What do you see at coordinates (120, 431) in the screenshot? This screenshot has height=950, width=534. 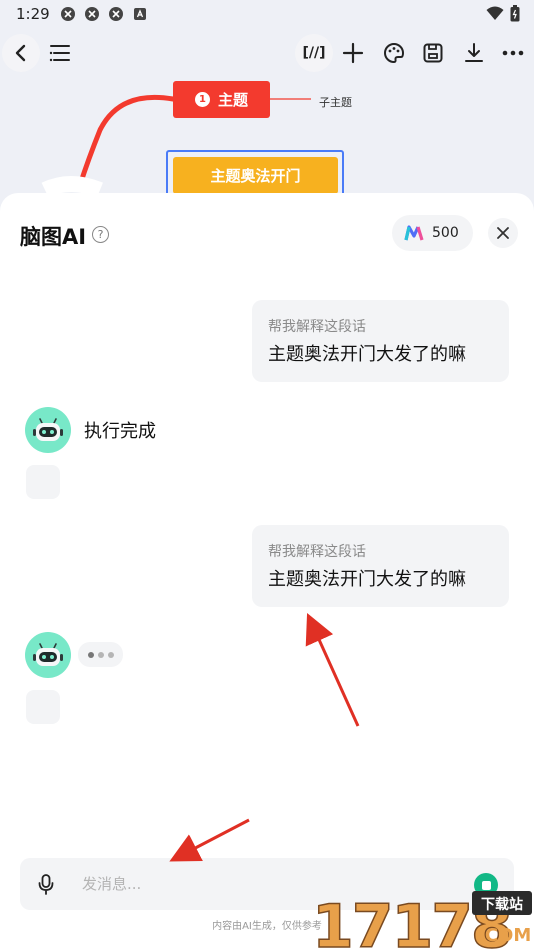 I see `ai-message-text: 执行完成` at bounding box center [120, 431].